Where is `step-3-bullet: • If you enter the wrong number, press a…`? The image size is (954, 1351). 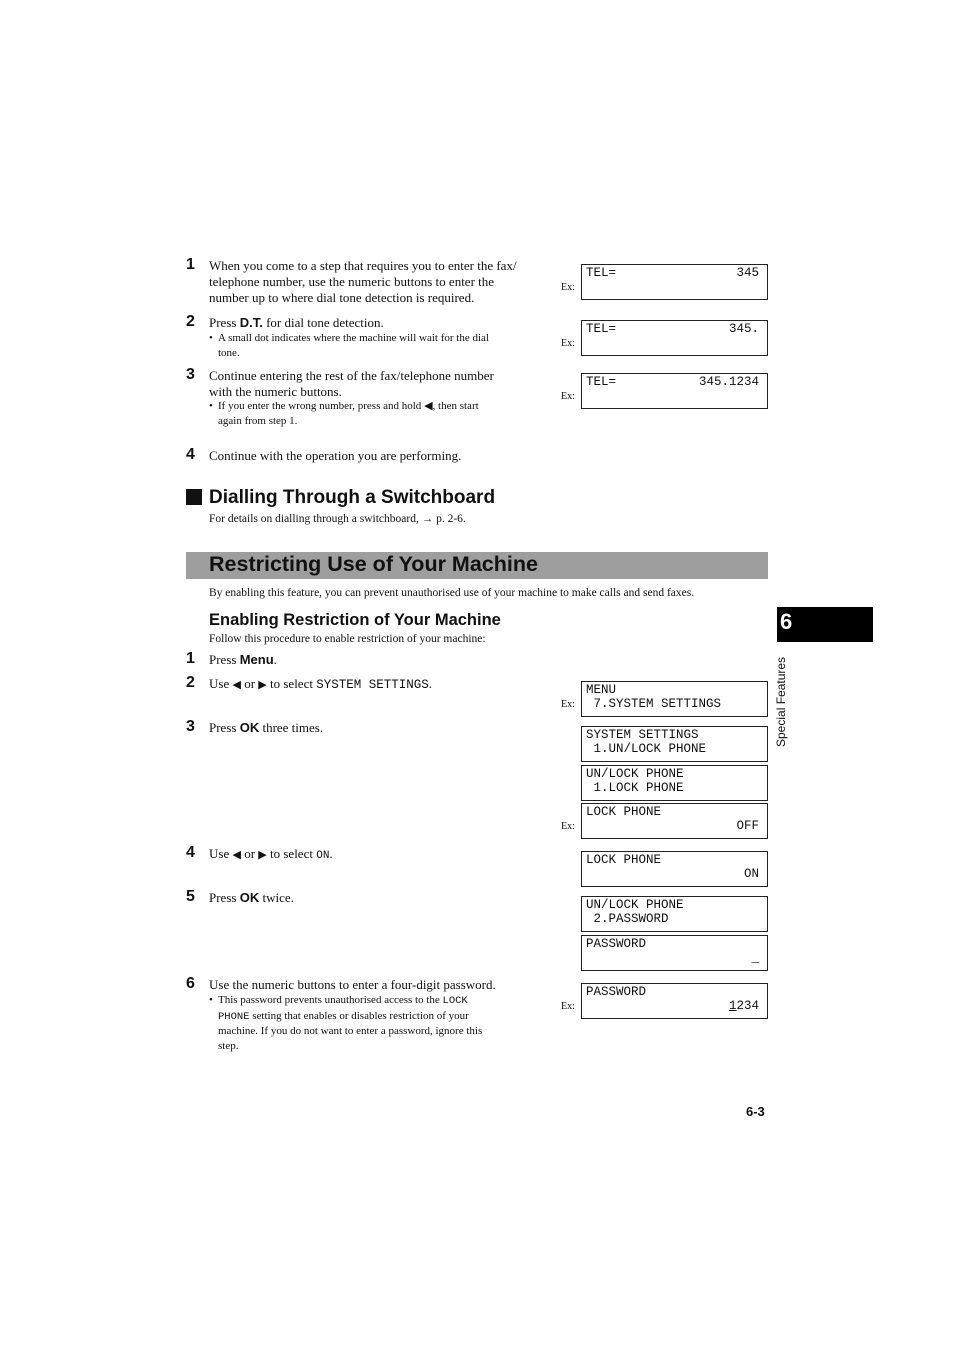
step-3-bullet: • If you enter the wrong number, press a… is located at coordinates (378, 413).